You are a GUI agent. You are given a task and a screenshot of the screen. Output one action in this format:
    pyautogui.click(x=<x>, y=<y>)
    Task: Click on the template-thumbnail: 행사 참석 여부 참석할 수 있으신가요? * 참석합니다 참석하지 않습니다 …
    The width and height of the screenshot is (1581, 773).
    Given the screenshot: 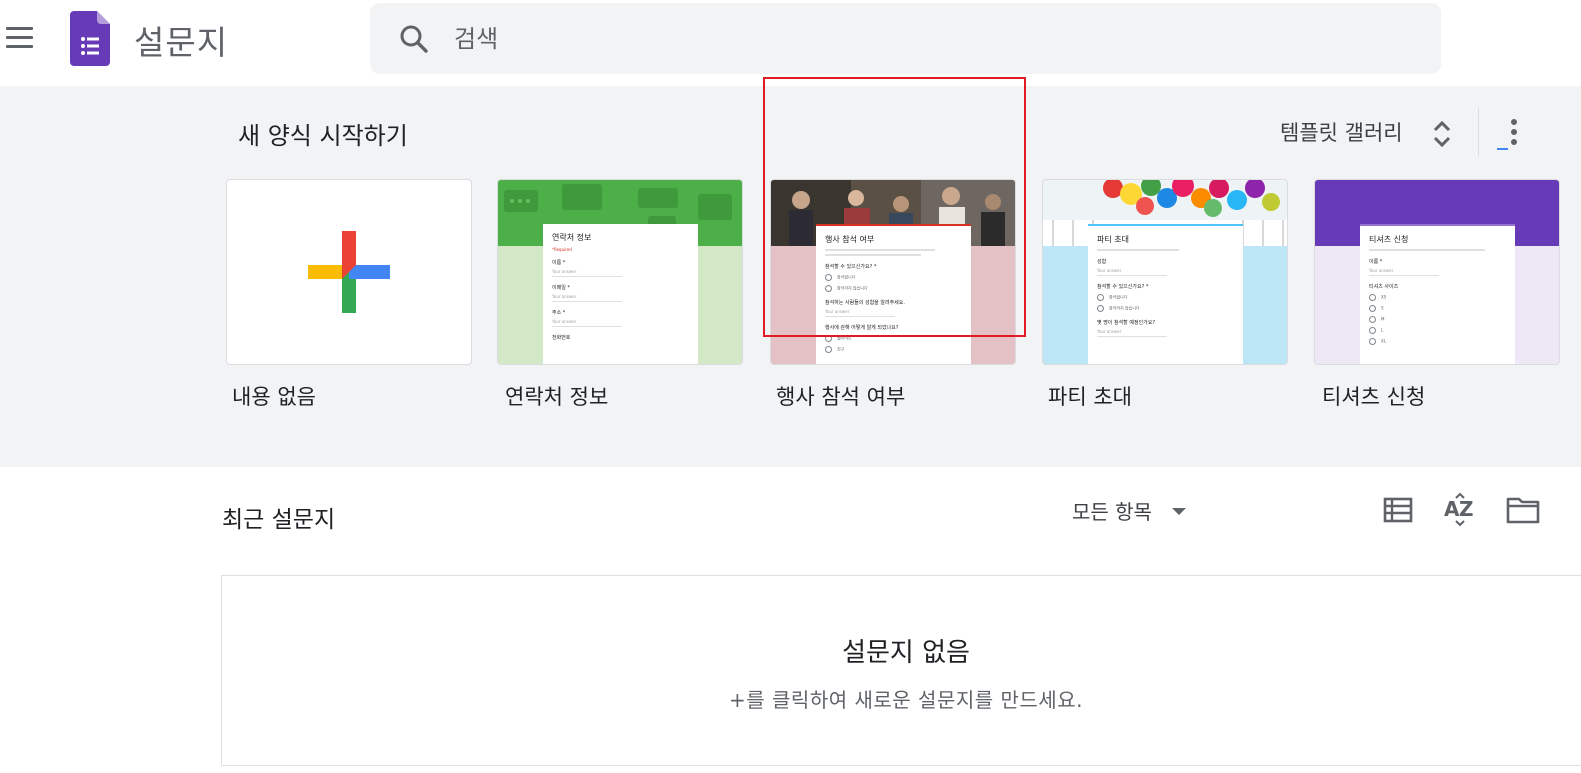 What is the action you would take?
    pyautogui.click(x=893, y=272)
    